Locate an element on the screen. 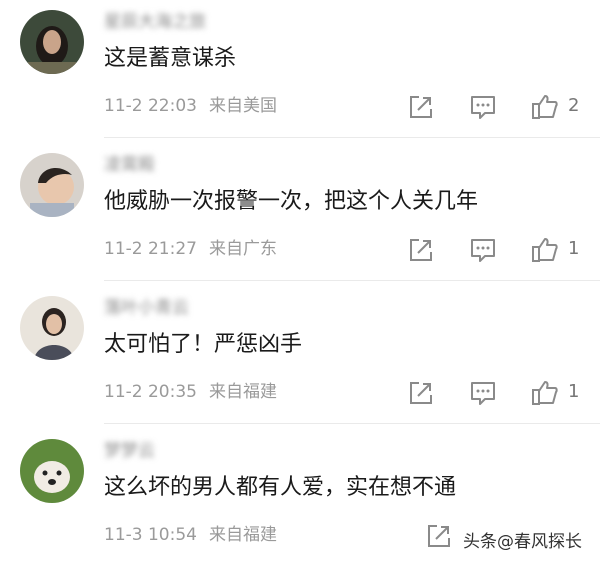 The width and height of the screenshot is (600, 567). comment-text: 他威胁一次报警一次，把这个人关几年 is located at coordinates (291, 201).